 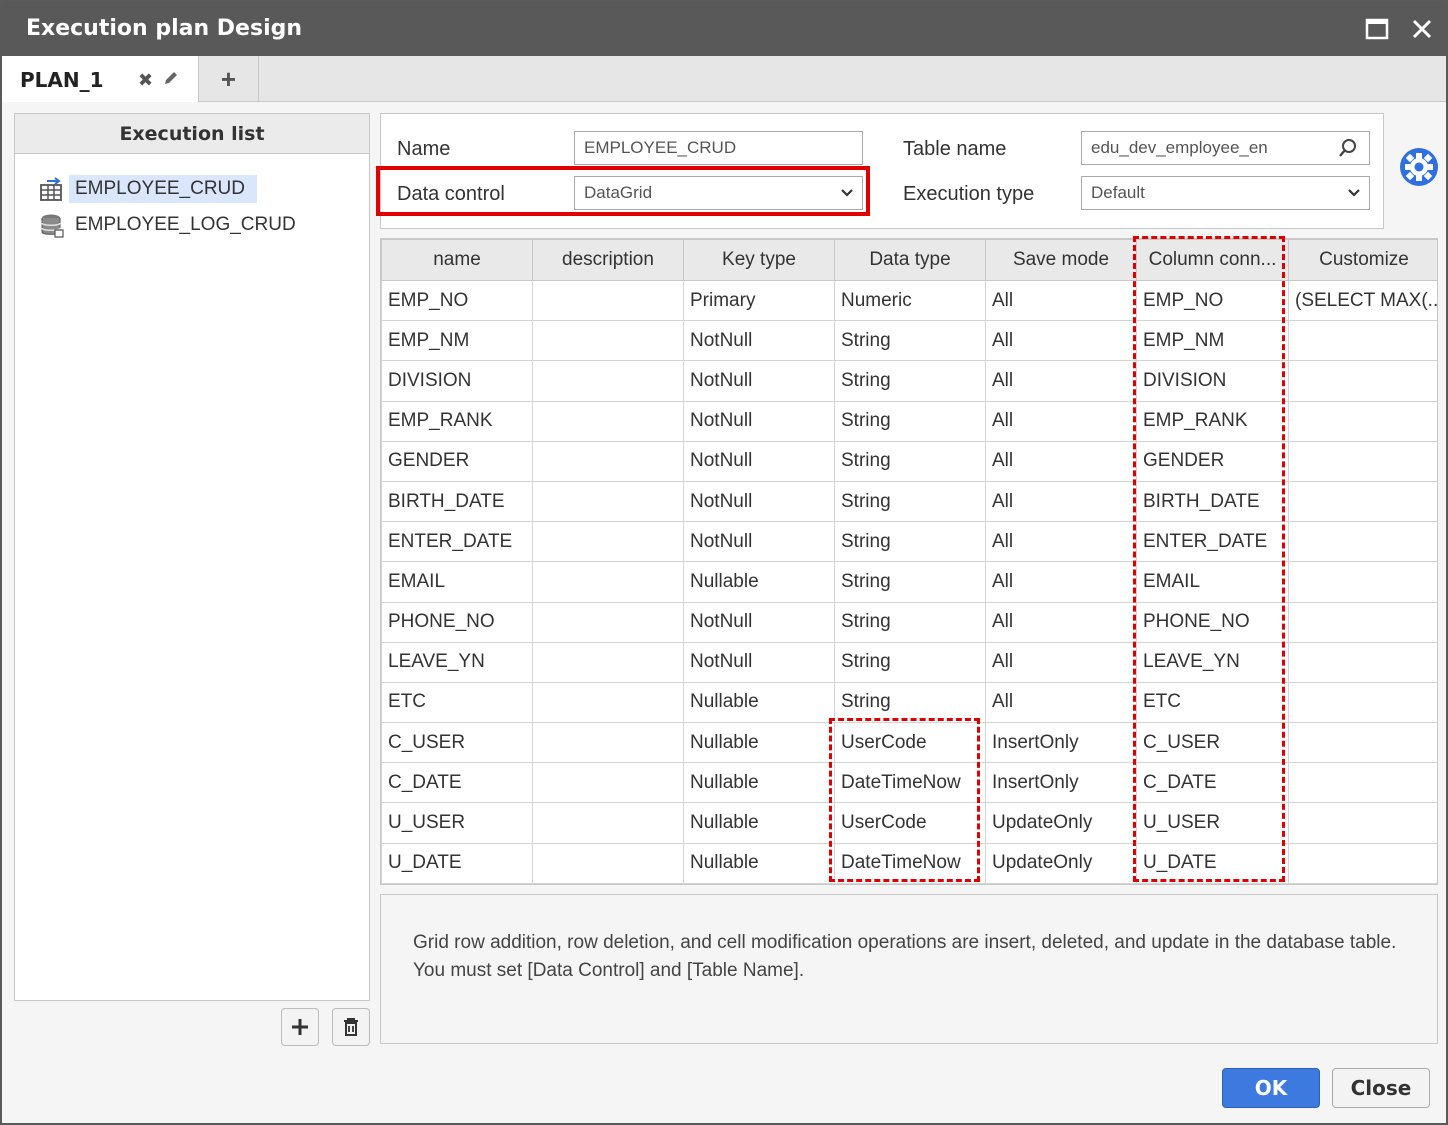 I want to click on column-header: description, so click(x=608, y=260).